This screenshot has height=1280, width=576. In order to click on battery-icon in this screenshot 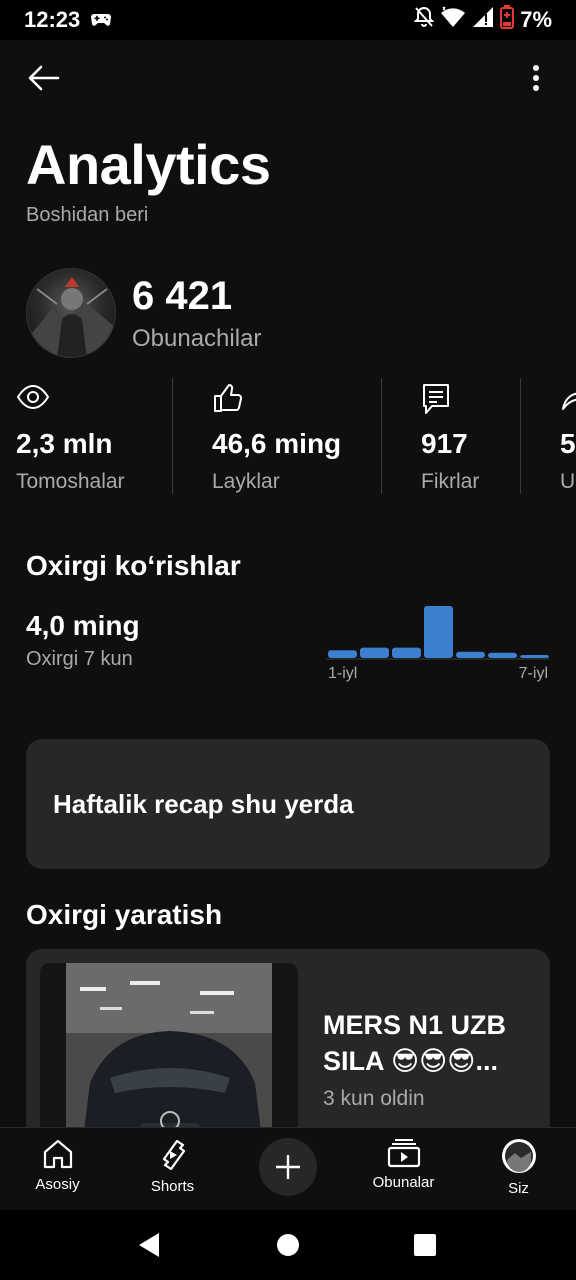, I will do `click(507, 20)`.